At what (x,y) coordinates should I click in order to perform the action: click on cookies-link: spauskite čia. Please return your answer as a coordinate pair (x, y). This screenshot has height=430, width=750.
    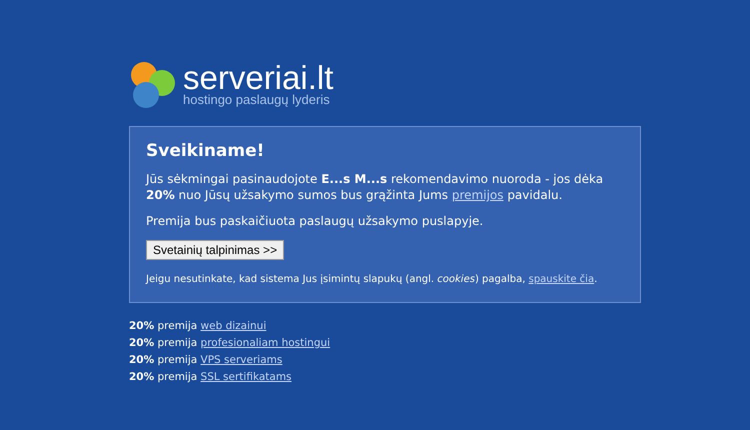
    Looking at the image, I should click on (561, 279).